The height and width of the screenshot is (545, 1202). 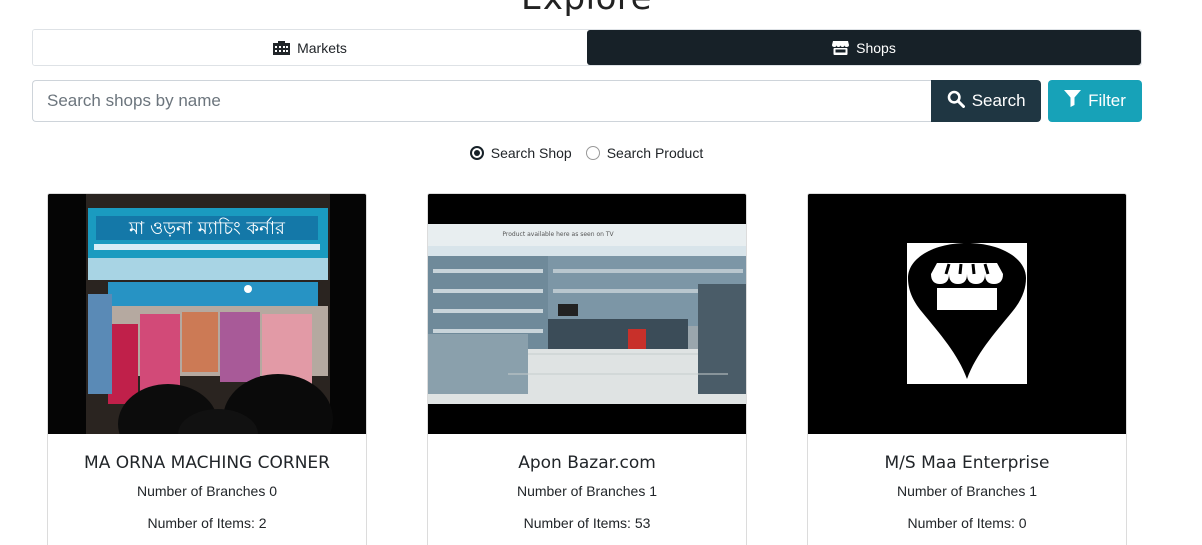 I want to click on search-bar: Search Filter, so click(x=587, y=101).